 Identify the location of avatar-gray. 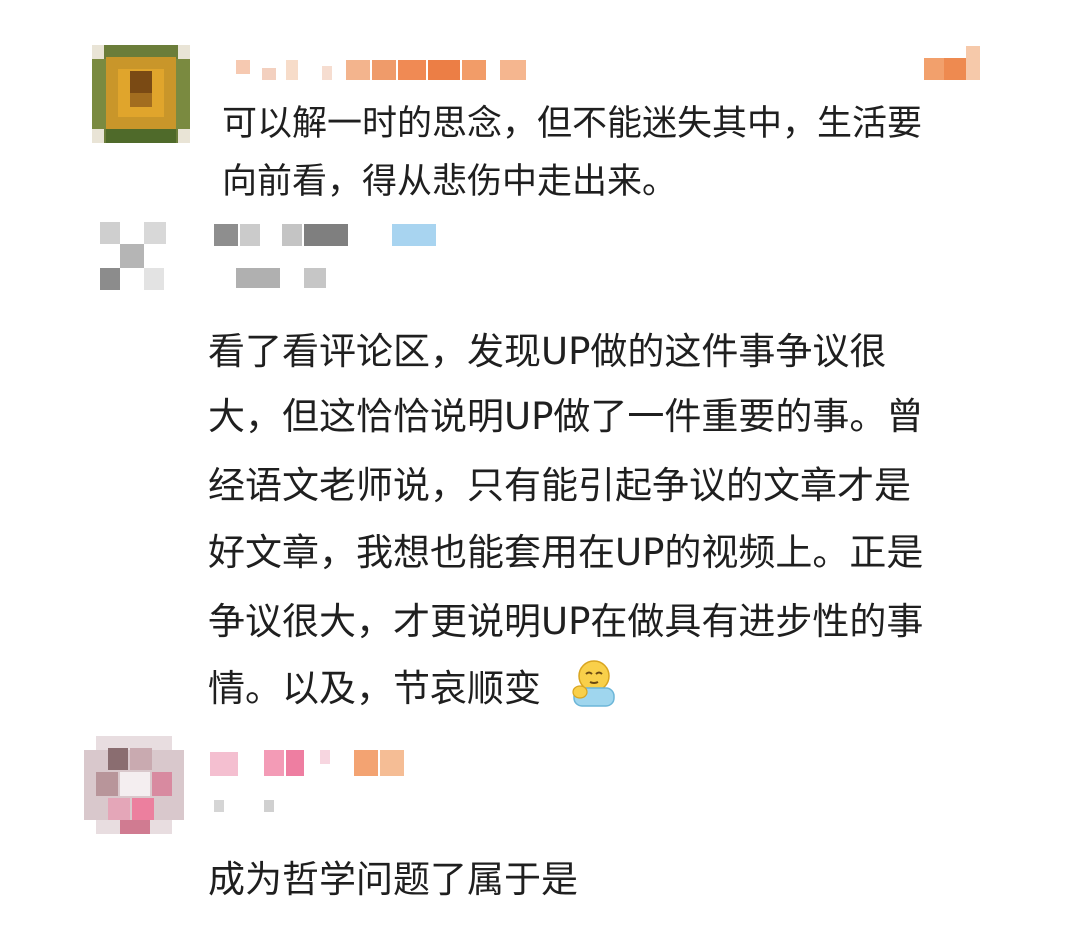
(133, 257).